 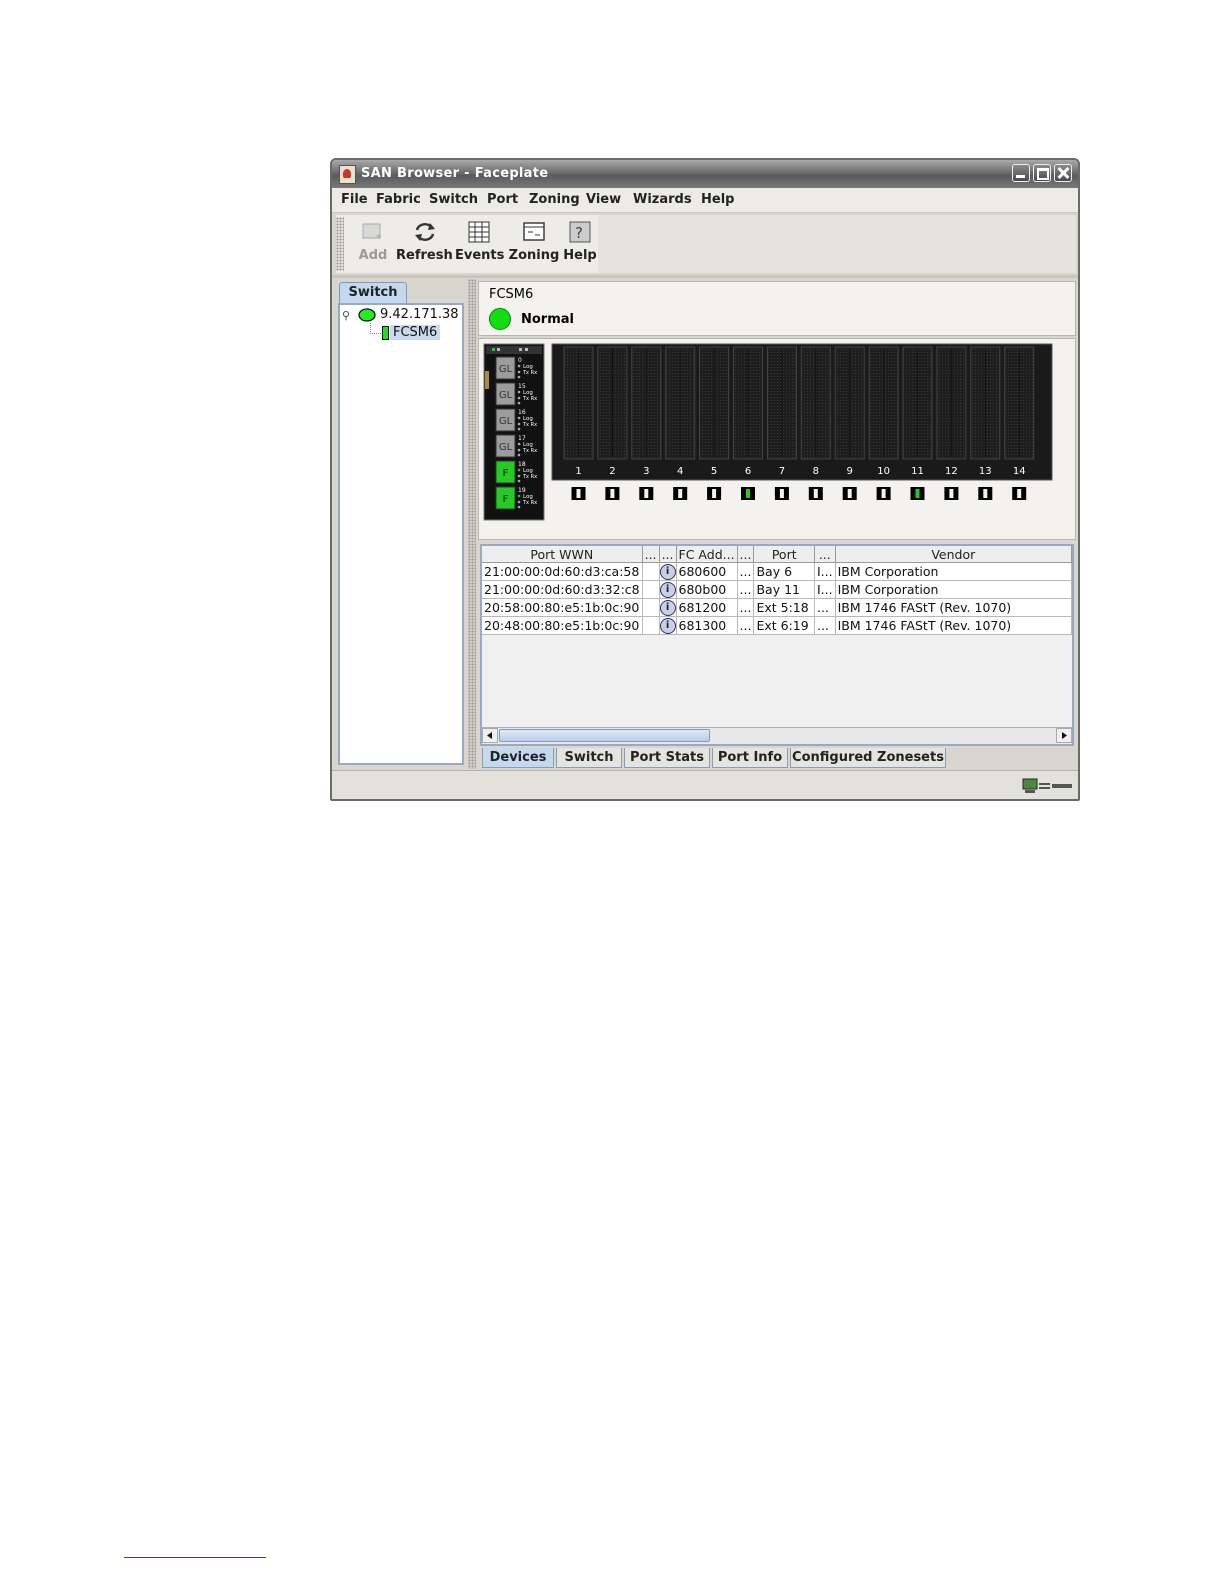 What do you see at coordinates (816, 471) in the screenshot?
I see `bay-number-label: 8` at bounding box center [816, 471].